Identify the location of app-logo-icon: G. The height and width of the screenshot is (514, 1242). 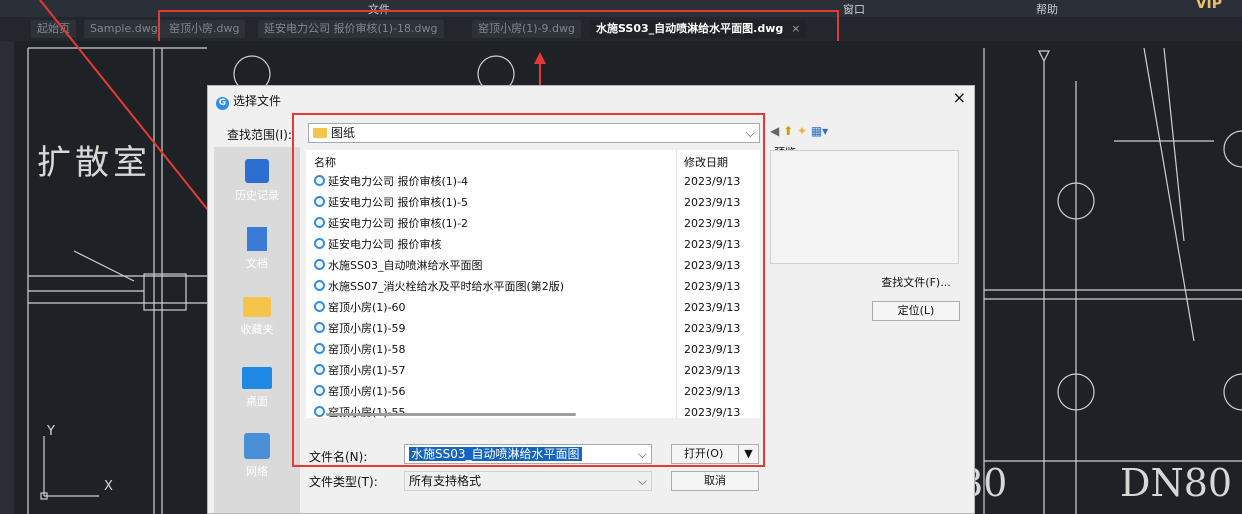
(222, 103).